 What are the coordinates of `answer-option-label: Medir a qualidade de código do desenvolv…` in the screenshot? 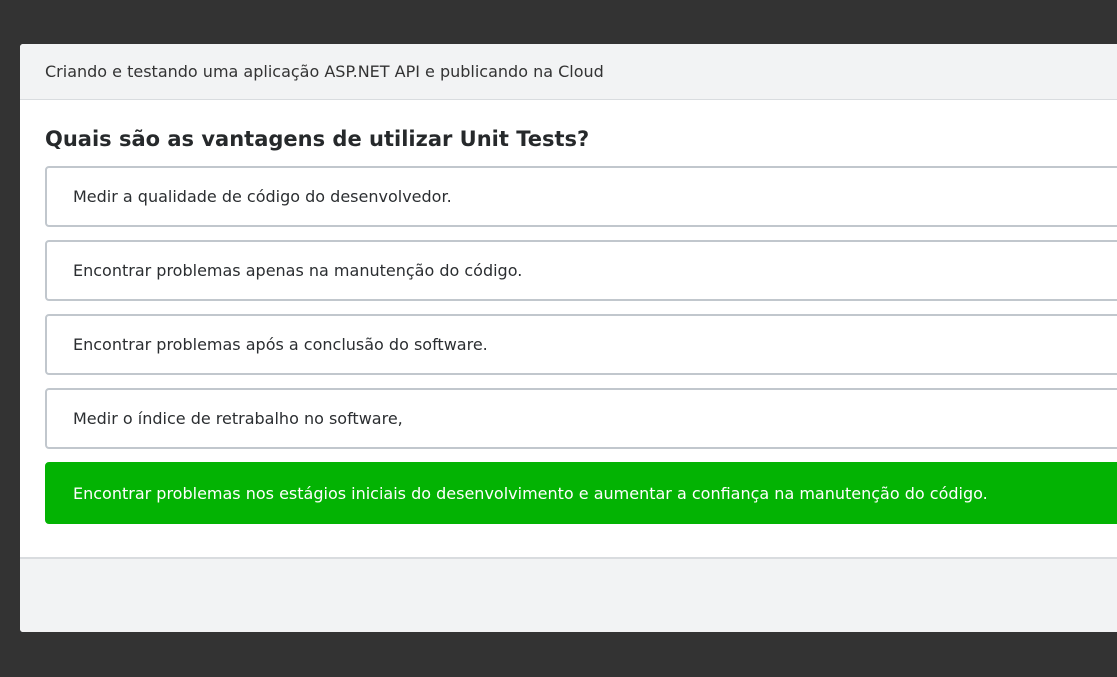 It's located at (262, 196).